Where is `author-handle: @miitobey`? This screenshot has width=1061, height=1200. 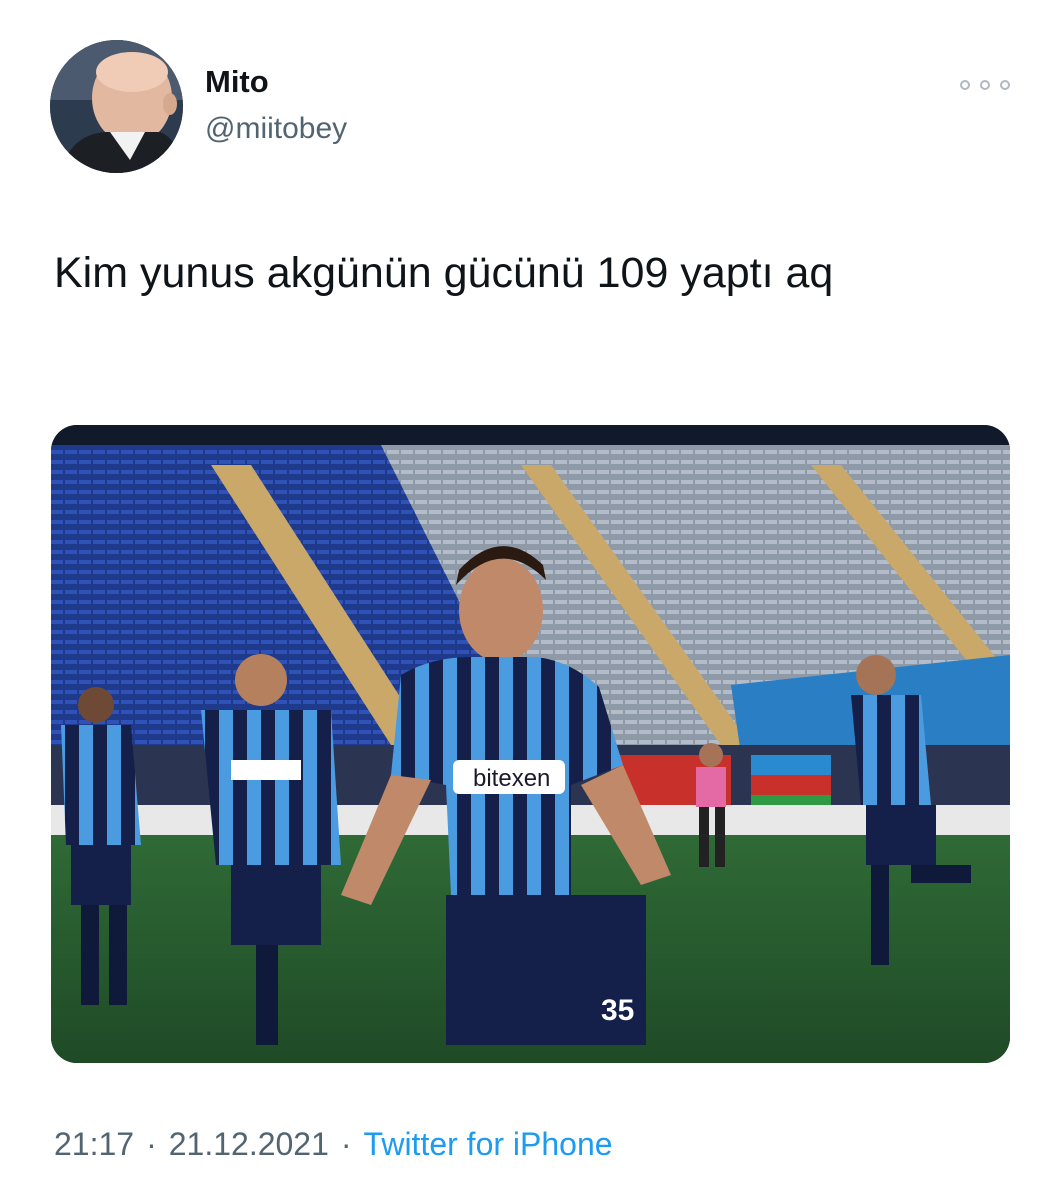 author-handle: @miitobey is located at coordinates (276, 129).